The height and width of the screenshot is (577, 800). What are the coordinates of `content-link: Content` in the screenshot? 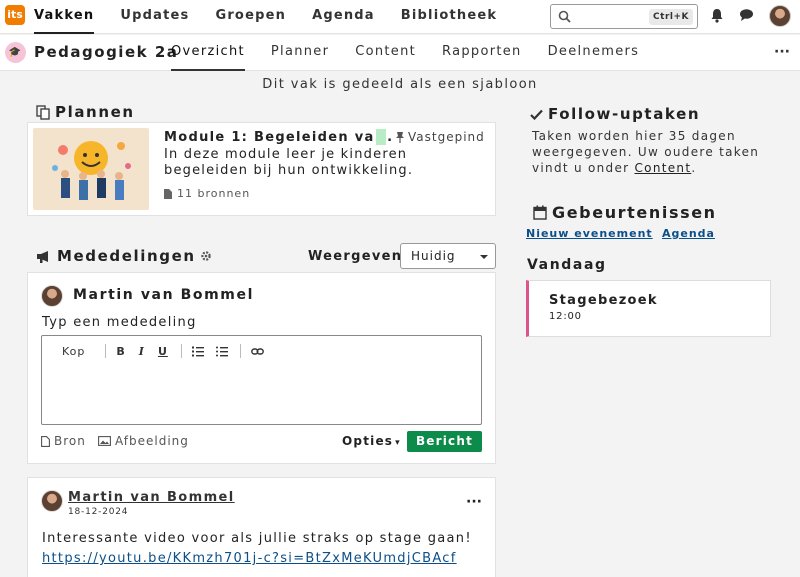 It's located at (663, 168).